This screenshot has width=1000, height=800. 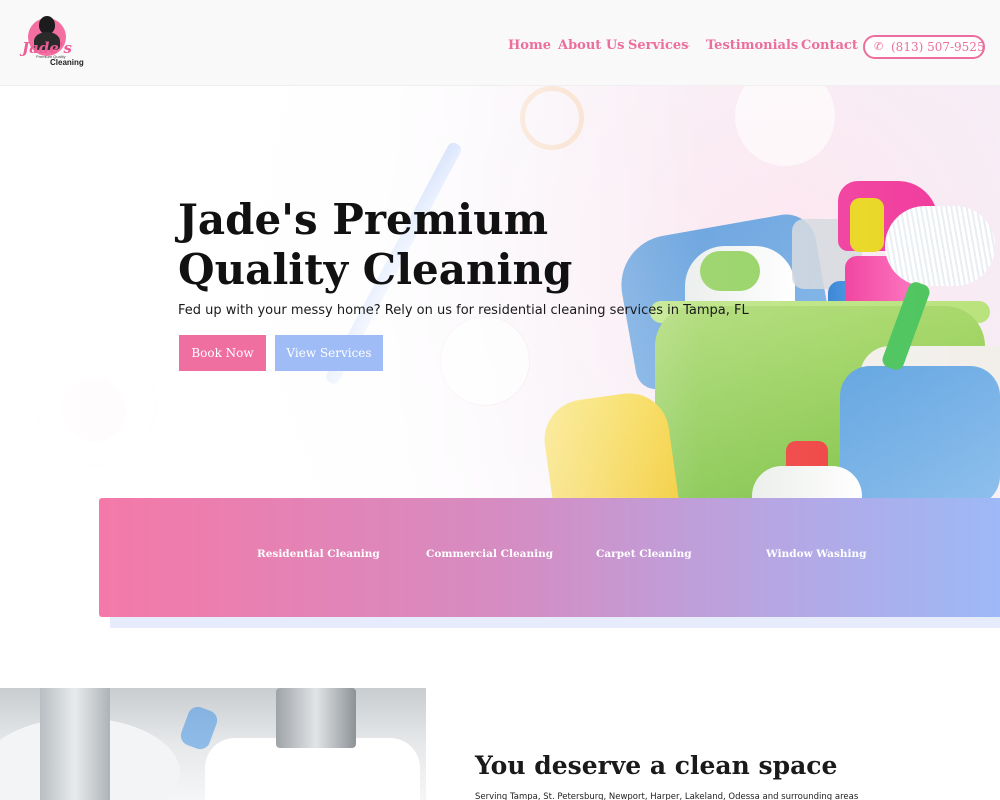 I want to click on nav-about-us: About Us, so click(x=591, y=45).